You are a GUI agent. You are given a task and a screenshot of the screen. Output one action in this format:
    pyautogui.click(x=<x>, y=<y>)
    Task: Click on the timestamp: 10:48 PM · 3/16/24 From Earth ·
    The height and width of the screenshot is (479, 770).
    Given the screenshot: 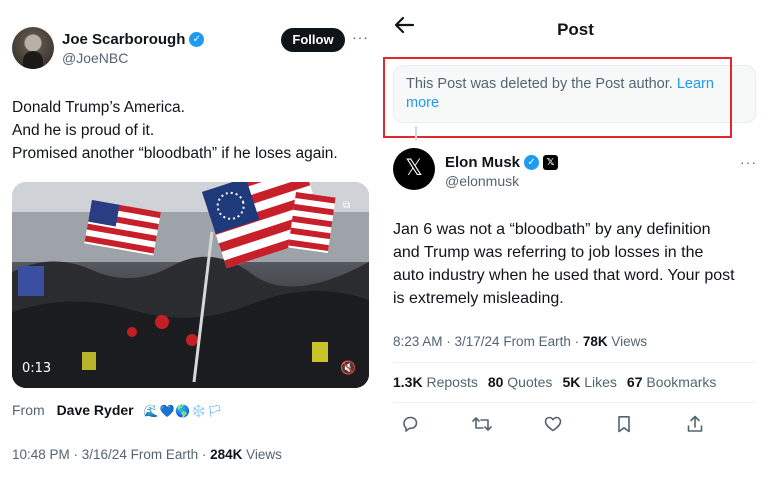 What is the action you would take?
    pyautogui.click(x=111, y=454)
    